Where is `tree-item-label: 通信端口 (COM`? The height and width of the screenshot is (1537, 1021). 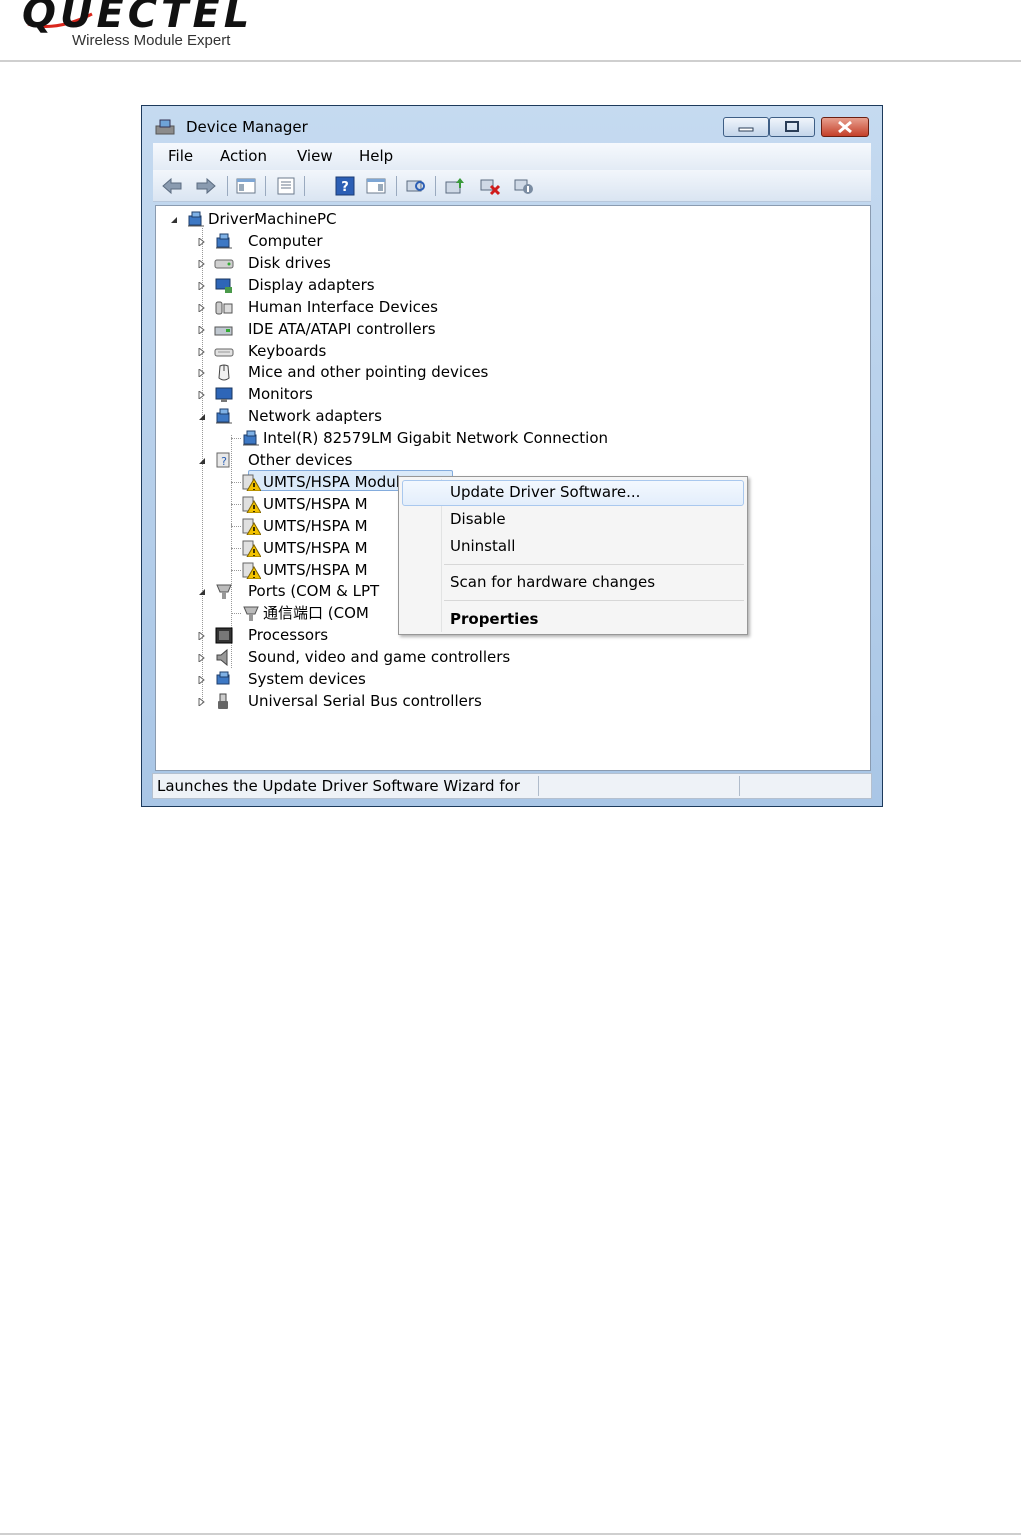 tree-item-label: 通信端口 (COM is located at coordinates (316, 613).